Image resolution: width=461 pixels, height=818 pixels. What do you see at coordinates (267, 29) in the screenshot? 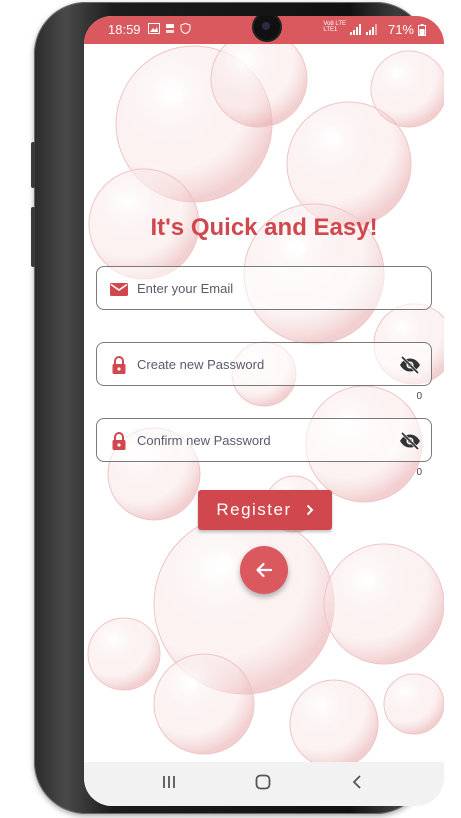
I see `front-camera` at bounding box center [267, 29].